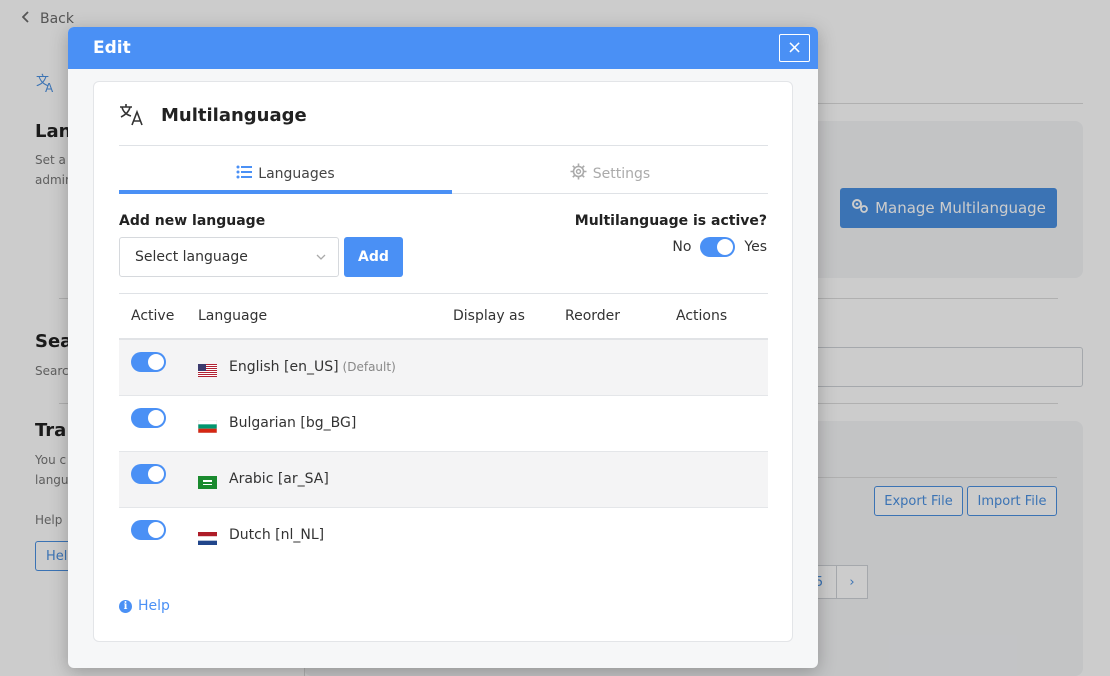  What do you see at coordinates (233, 316) in the screenshot?
I see `column-header-language: Language` at bounding box center [233, 316].